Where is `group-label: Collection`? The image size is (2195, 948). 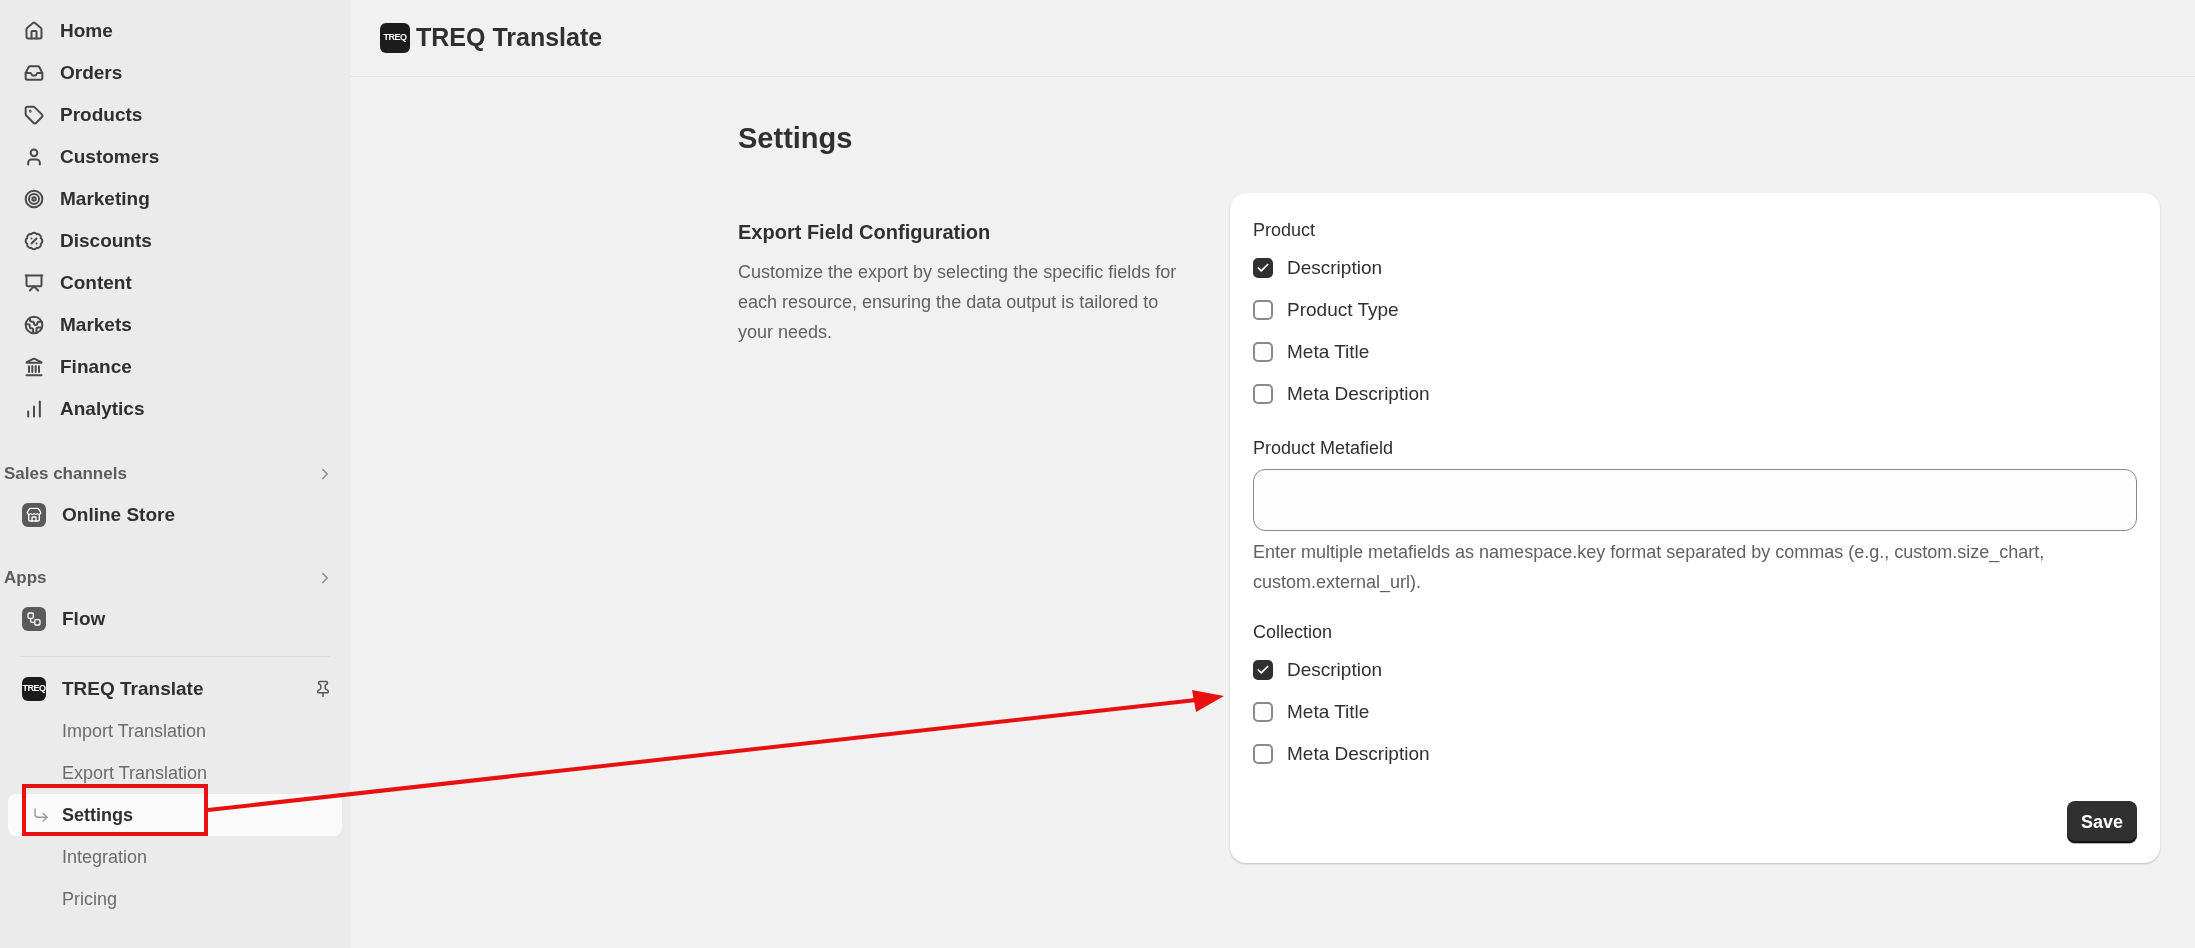 group-label: Collection is located at coordinates (1293, 632).